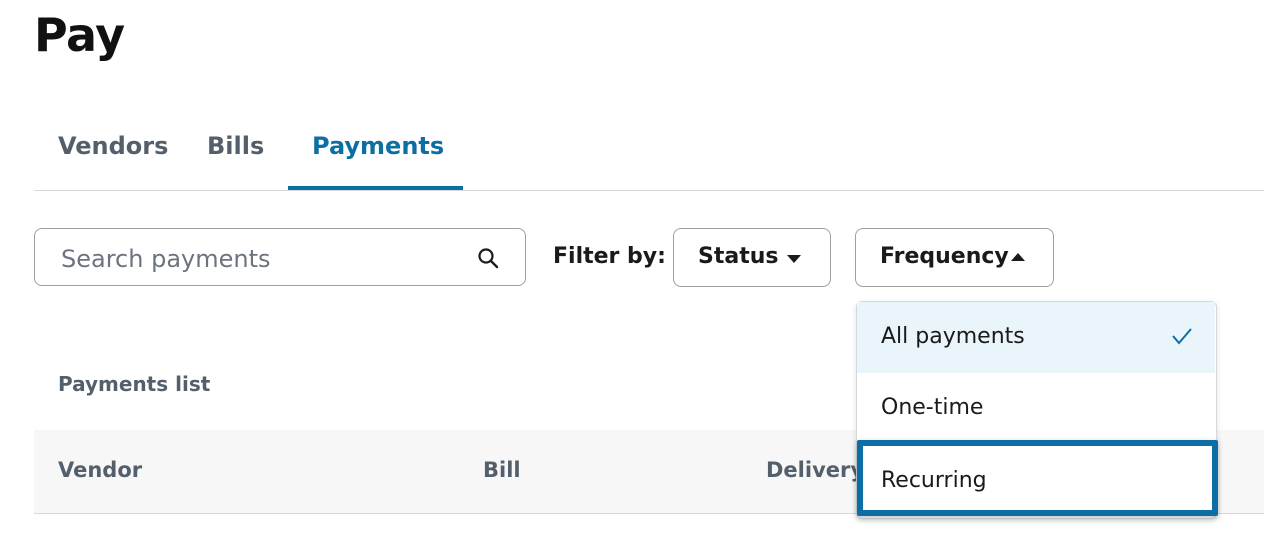  Describe the element at coordinates (944, 256) in the screenshot. I see `frequency-filter-label: Frequency` at that location.